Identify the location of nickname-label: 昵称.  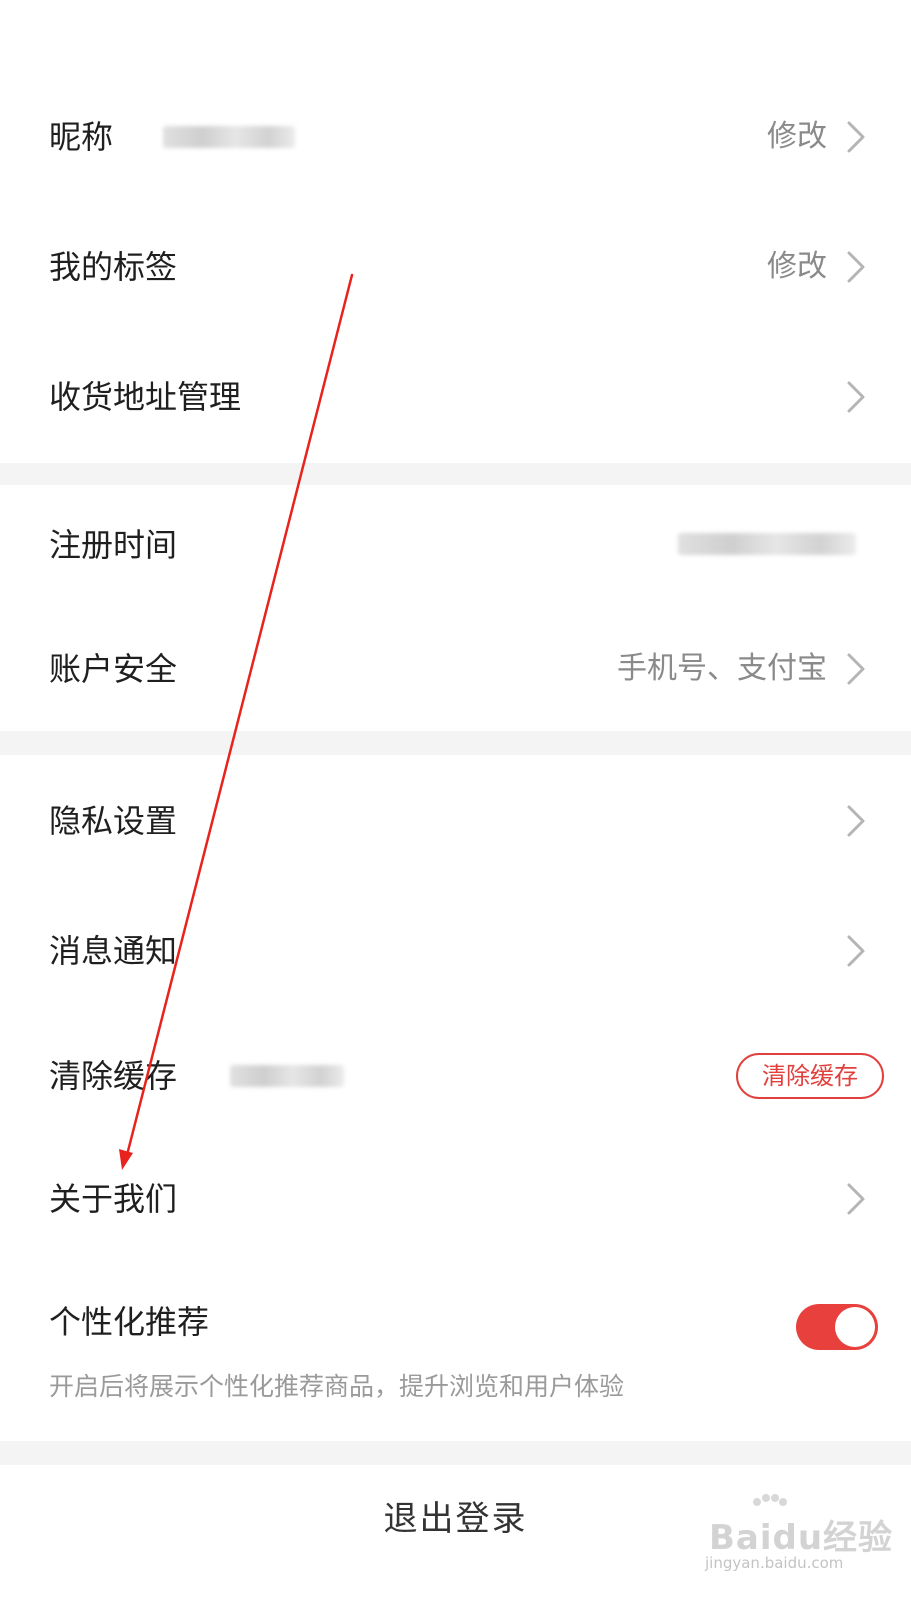
(81, 137).